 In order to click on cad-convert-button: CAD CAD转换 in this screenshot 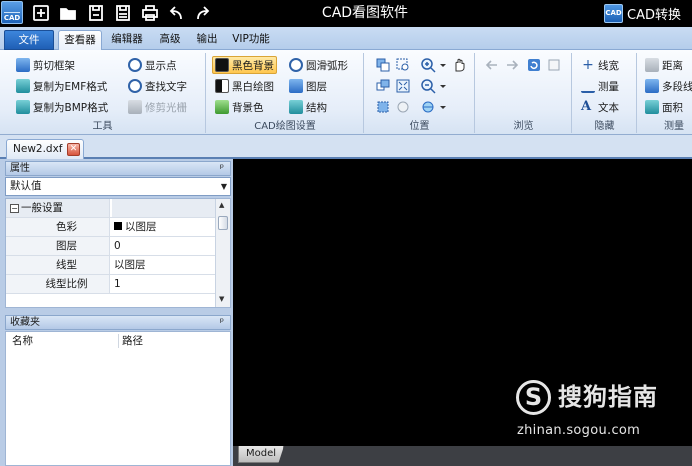, I will do `click(642, 13)`.